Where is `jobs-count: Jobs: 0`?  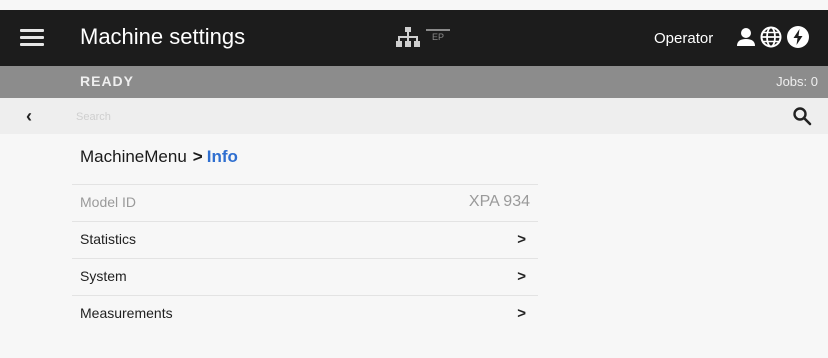 jobs-count: Jobs: 0 is located at coordinates (797, 81).